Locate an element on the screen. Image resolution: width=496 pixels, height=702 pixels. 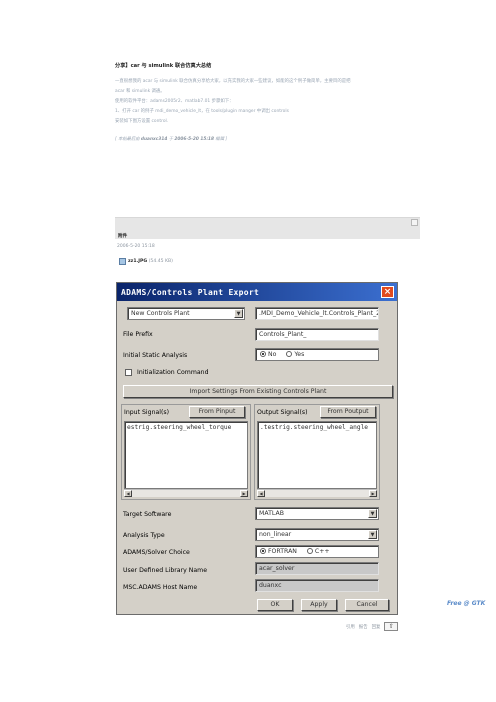
attachment-date: 2006-5-20 15:18 is located at coordinates (136, 246).